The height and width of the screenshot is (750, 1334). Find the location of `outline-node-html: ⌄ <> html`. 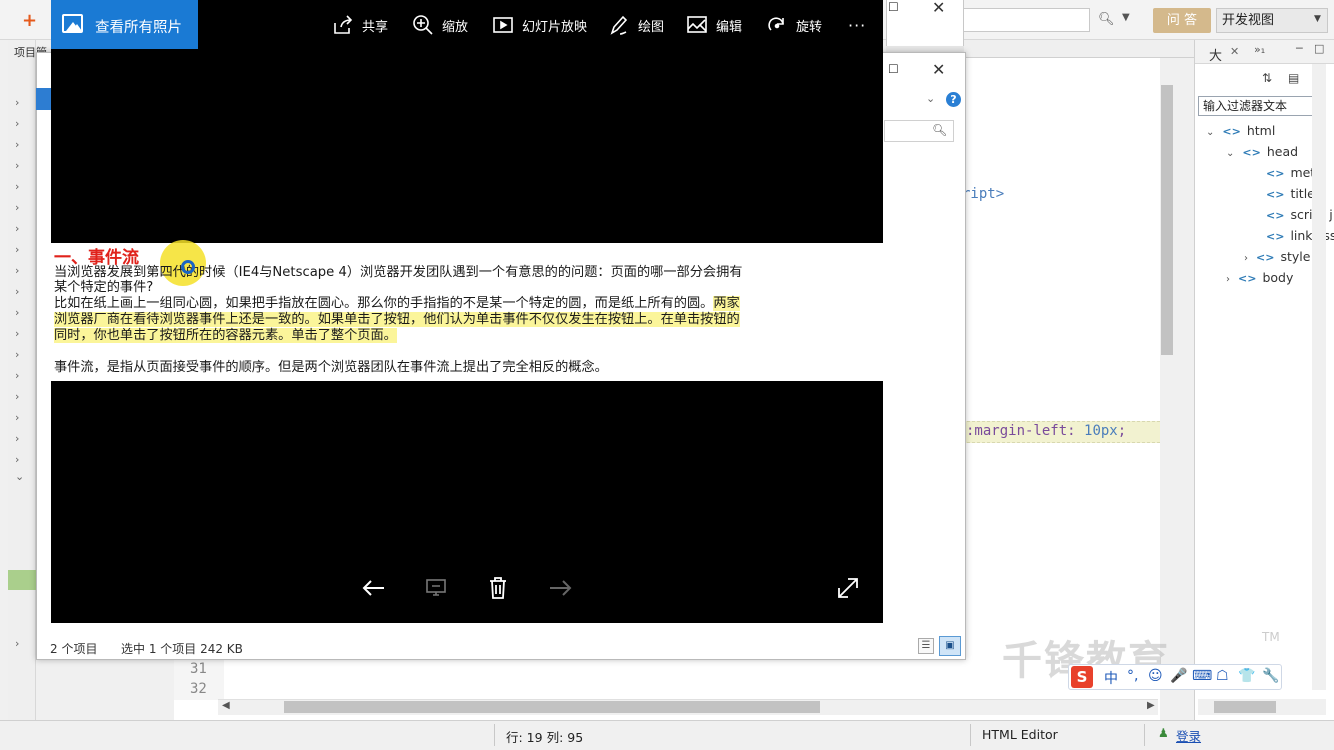

outline-node-html: ⌄ <> html is located at coordinates (1240, 130).